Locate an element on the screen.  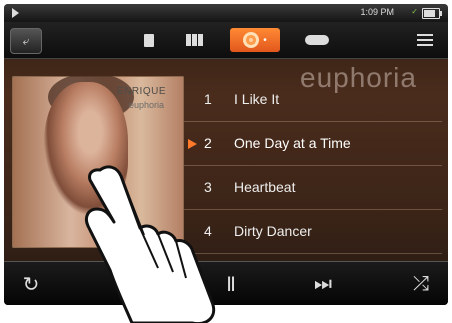
album-title-text: euphoria is located at coordinates (146, 105).